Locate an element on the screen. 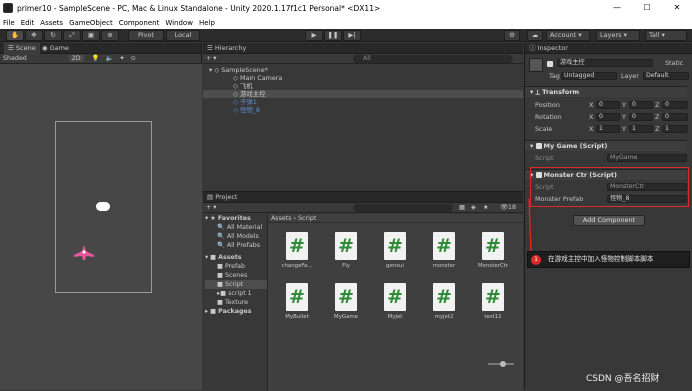  audio-icon: 🔈 is located at coordinates (109, 58).